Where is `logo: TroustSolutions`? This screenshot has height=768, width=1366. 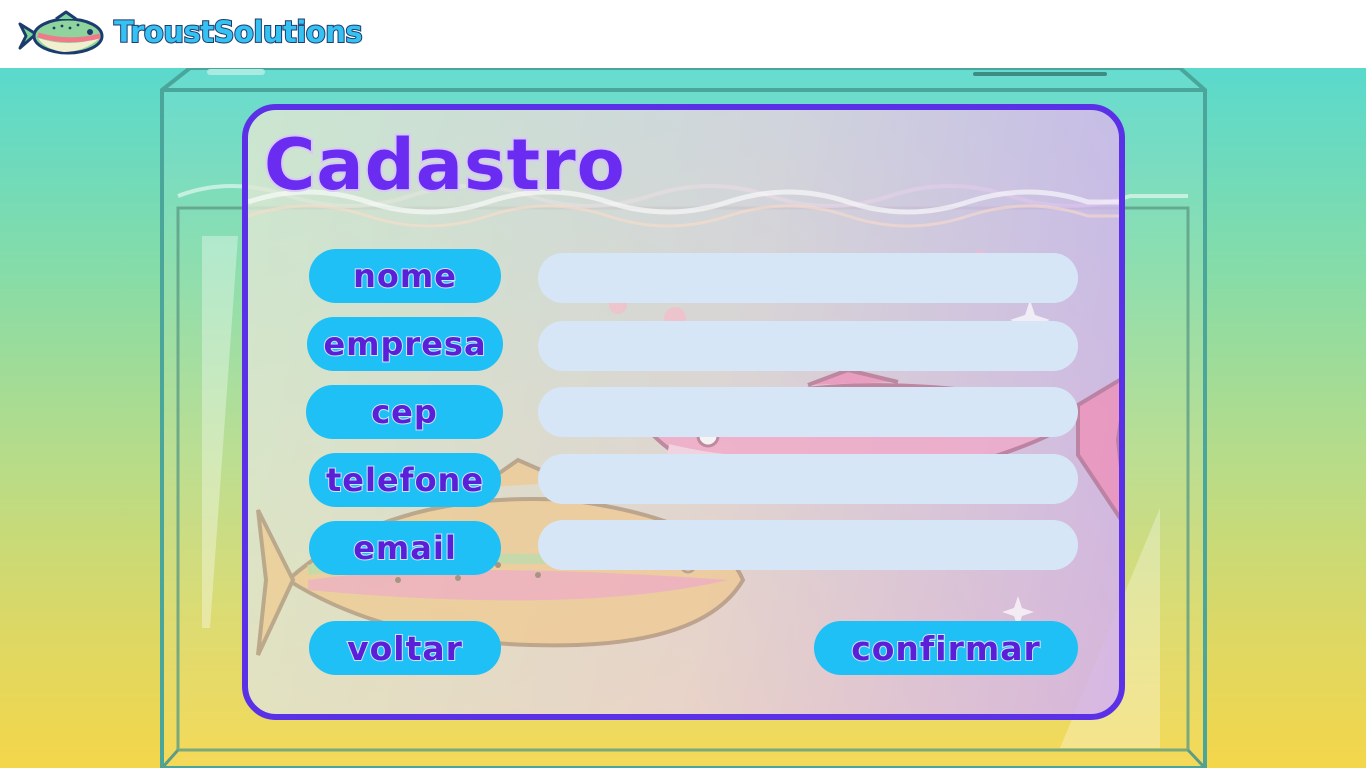
logo: TroustSolutions is located at coordinates (189, 35).